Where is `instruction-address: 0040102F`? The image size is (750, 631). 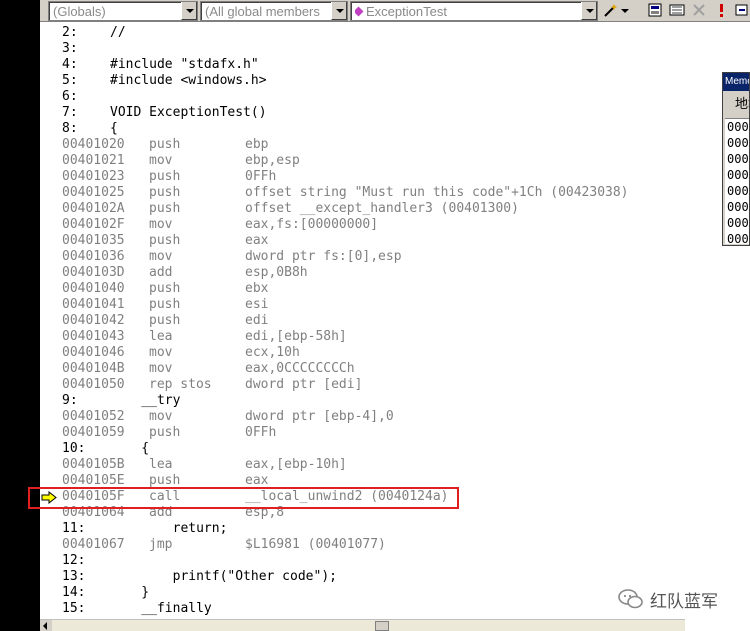 instruction-address: 0040102F is located at coordinates (93, 224).